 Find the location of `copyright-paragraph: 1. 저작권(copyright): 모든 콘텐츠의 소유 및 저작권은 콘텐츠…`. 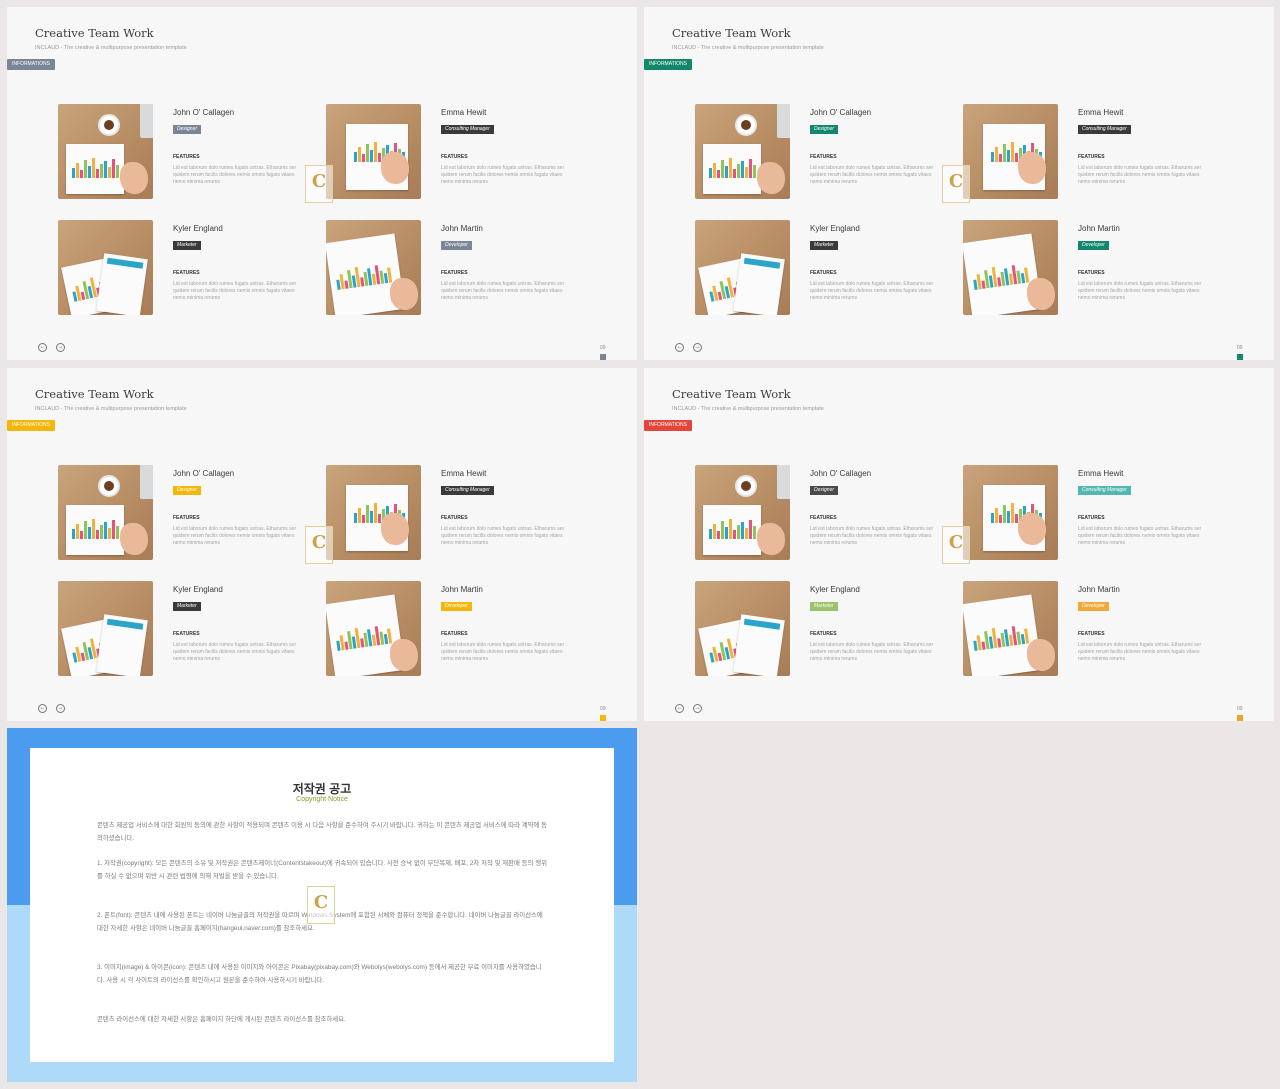

copyright-paragraph: 1. 저작권(copyright): 모든 콘텐츠의 소유 및 저작권은 콘텐츠… is located at coordinates (322, 870).